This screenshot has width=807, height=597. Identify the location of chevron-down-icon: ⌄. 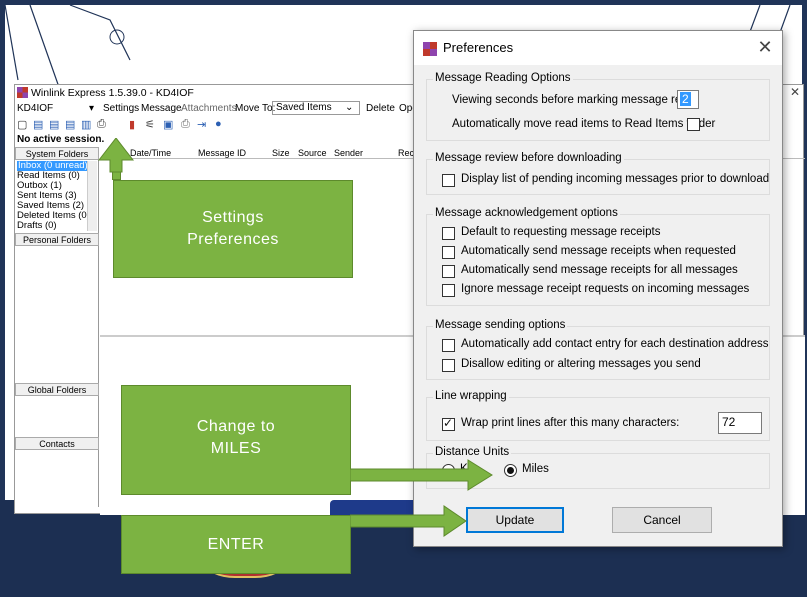
(349, 107).